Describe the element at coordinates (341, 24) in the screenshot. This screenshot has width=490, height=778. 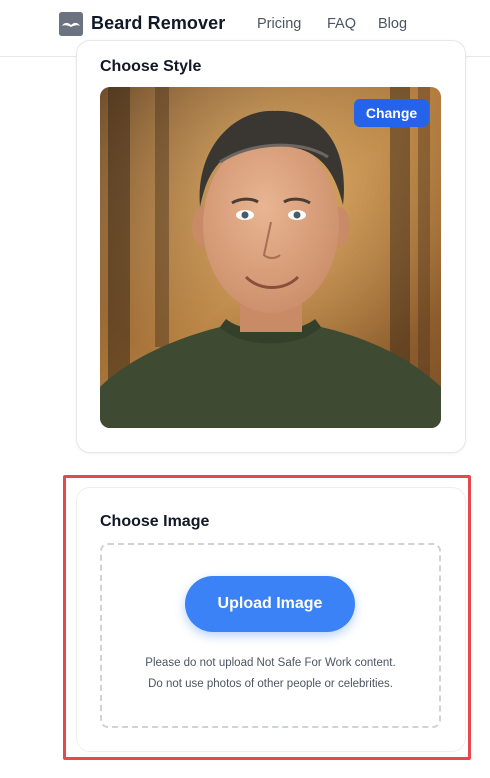
I see `nav-link-faq: FAQ` at that location.